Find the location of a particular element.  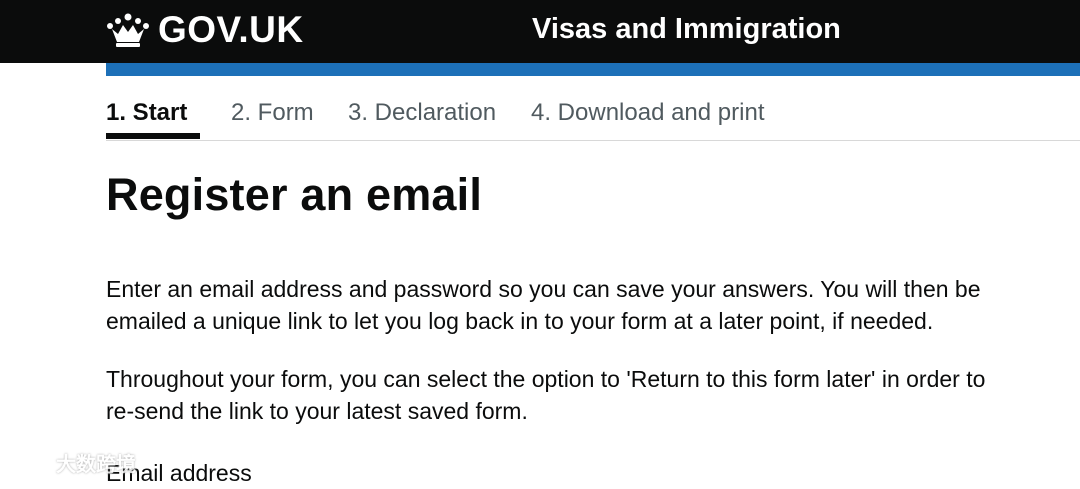

watermark-text: 大数跨境 is located at coordinates (96, 465).